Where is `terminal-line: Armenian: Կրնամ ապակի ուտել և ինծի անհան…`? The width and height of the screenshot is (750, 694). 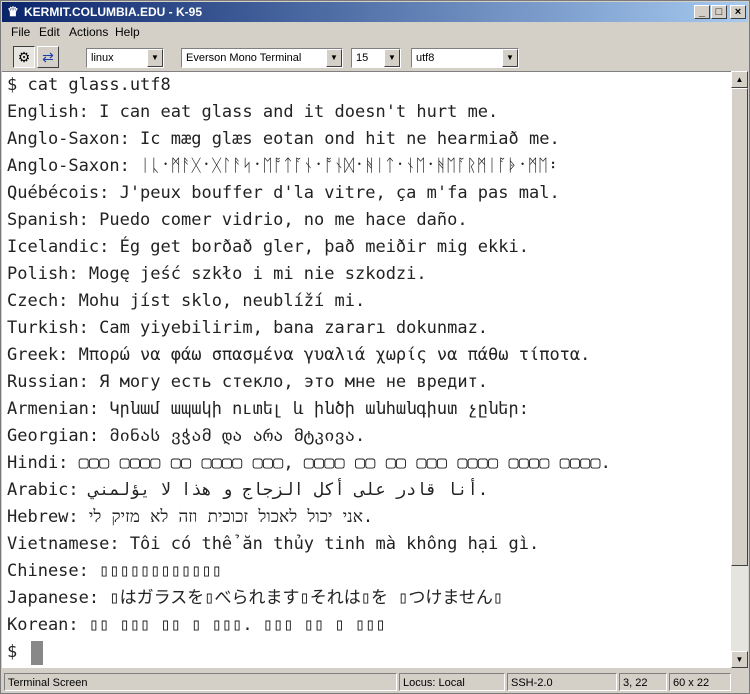 terminal-line: Armenian: Կրնամ ապակի ուտել և ինծի անհան… is located at coordinates (268, 409).